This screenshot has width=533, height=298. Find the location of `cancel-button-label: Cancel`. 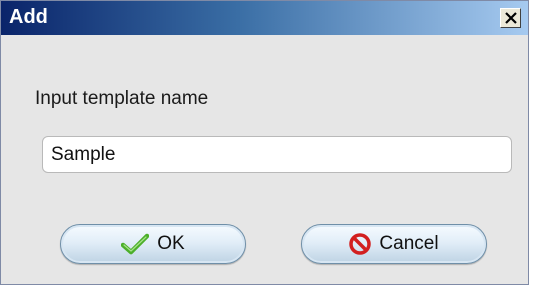

cancel-button-label: Cancel is located at coordinates (409, 243).